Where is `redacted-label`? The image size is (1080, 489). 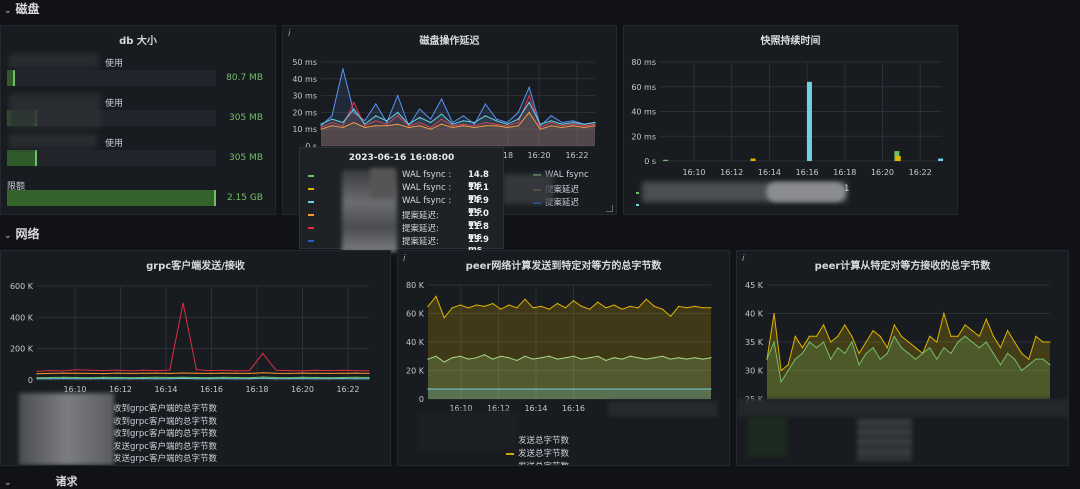 redacted-label is located at coordinates (53, 141).